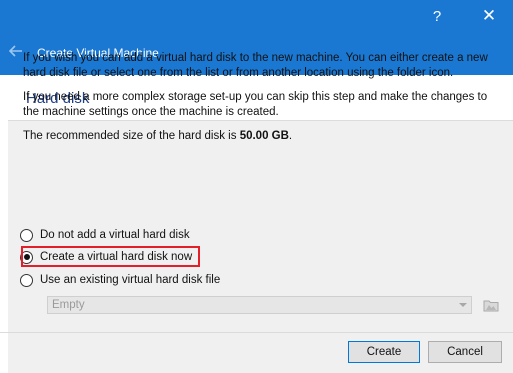 Image resolution: width=513 pixels, height=373 pixels. What do you see at coordinates (384, 352) in the screenshot?
I see `create-button: Create` at bounding box center [384, 352].